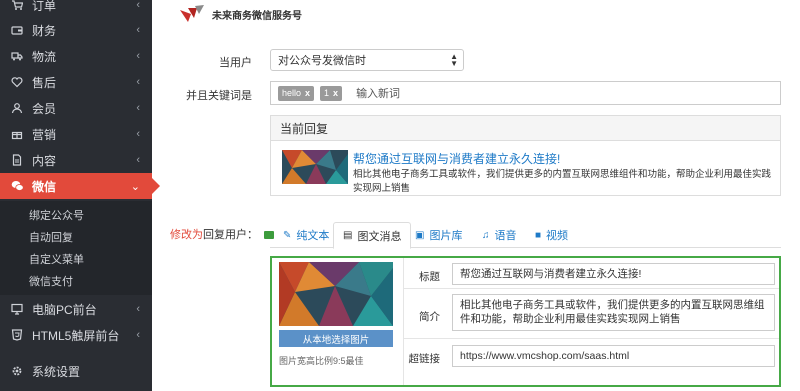 This screenshot has width=800, height=391. Describe the element at coordinates (156, 186) in the screenshot. I see `active-indicator` at that location.